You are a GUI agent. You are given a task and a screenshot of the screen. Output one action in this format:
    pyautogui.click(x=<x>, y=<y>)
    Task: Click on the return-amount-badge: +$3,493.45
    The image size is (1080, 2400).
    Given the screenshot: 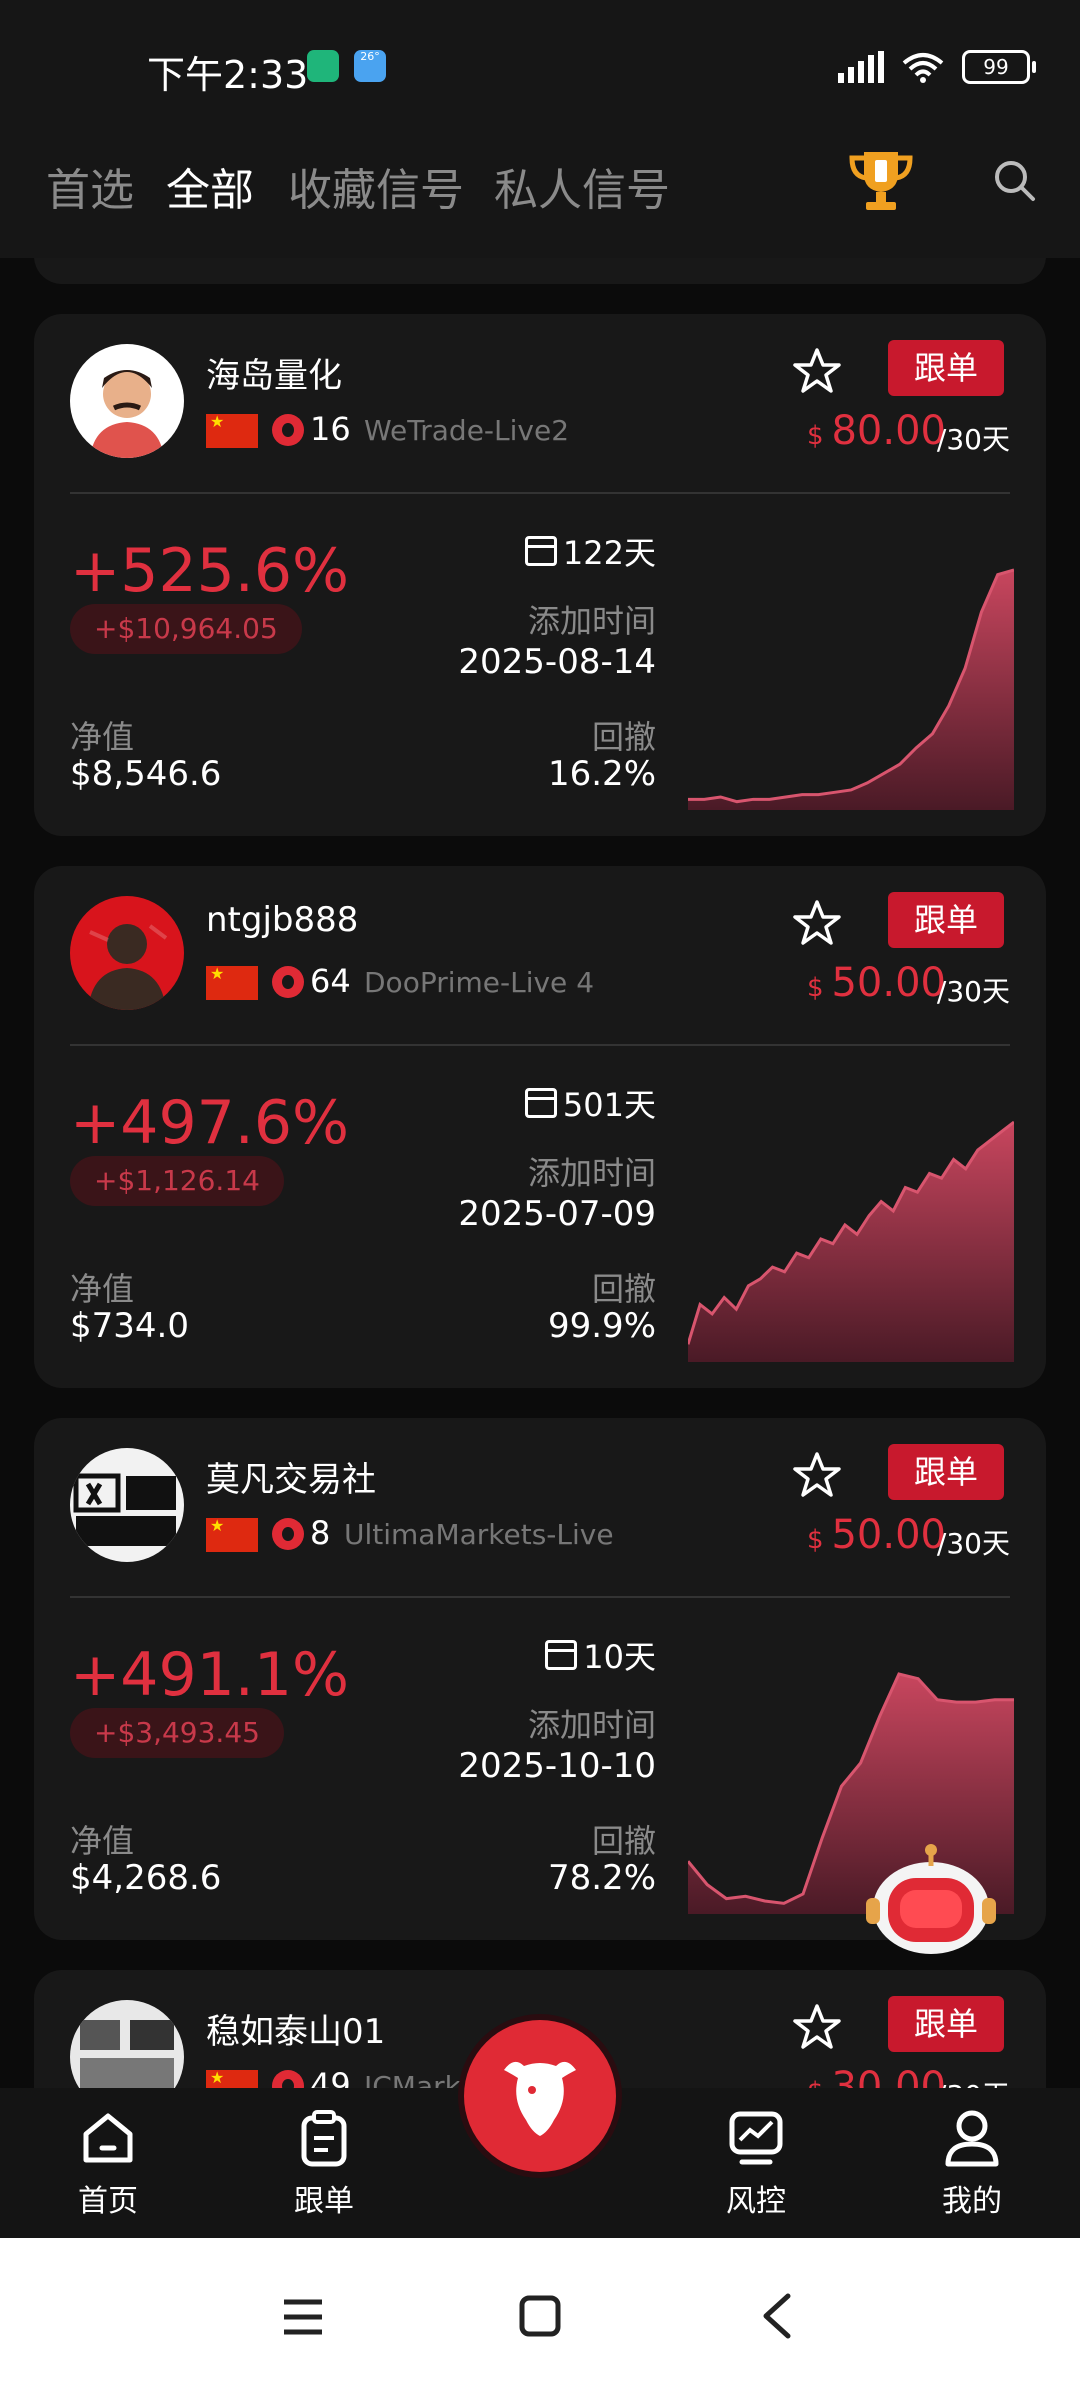 What is the action you would take?
    pyautogui.click(x=177, y=1733)
    